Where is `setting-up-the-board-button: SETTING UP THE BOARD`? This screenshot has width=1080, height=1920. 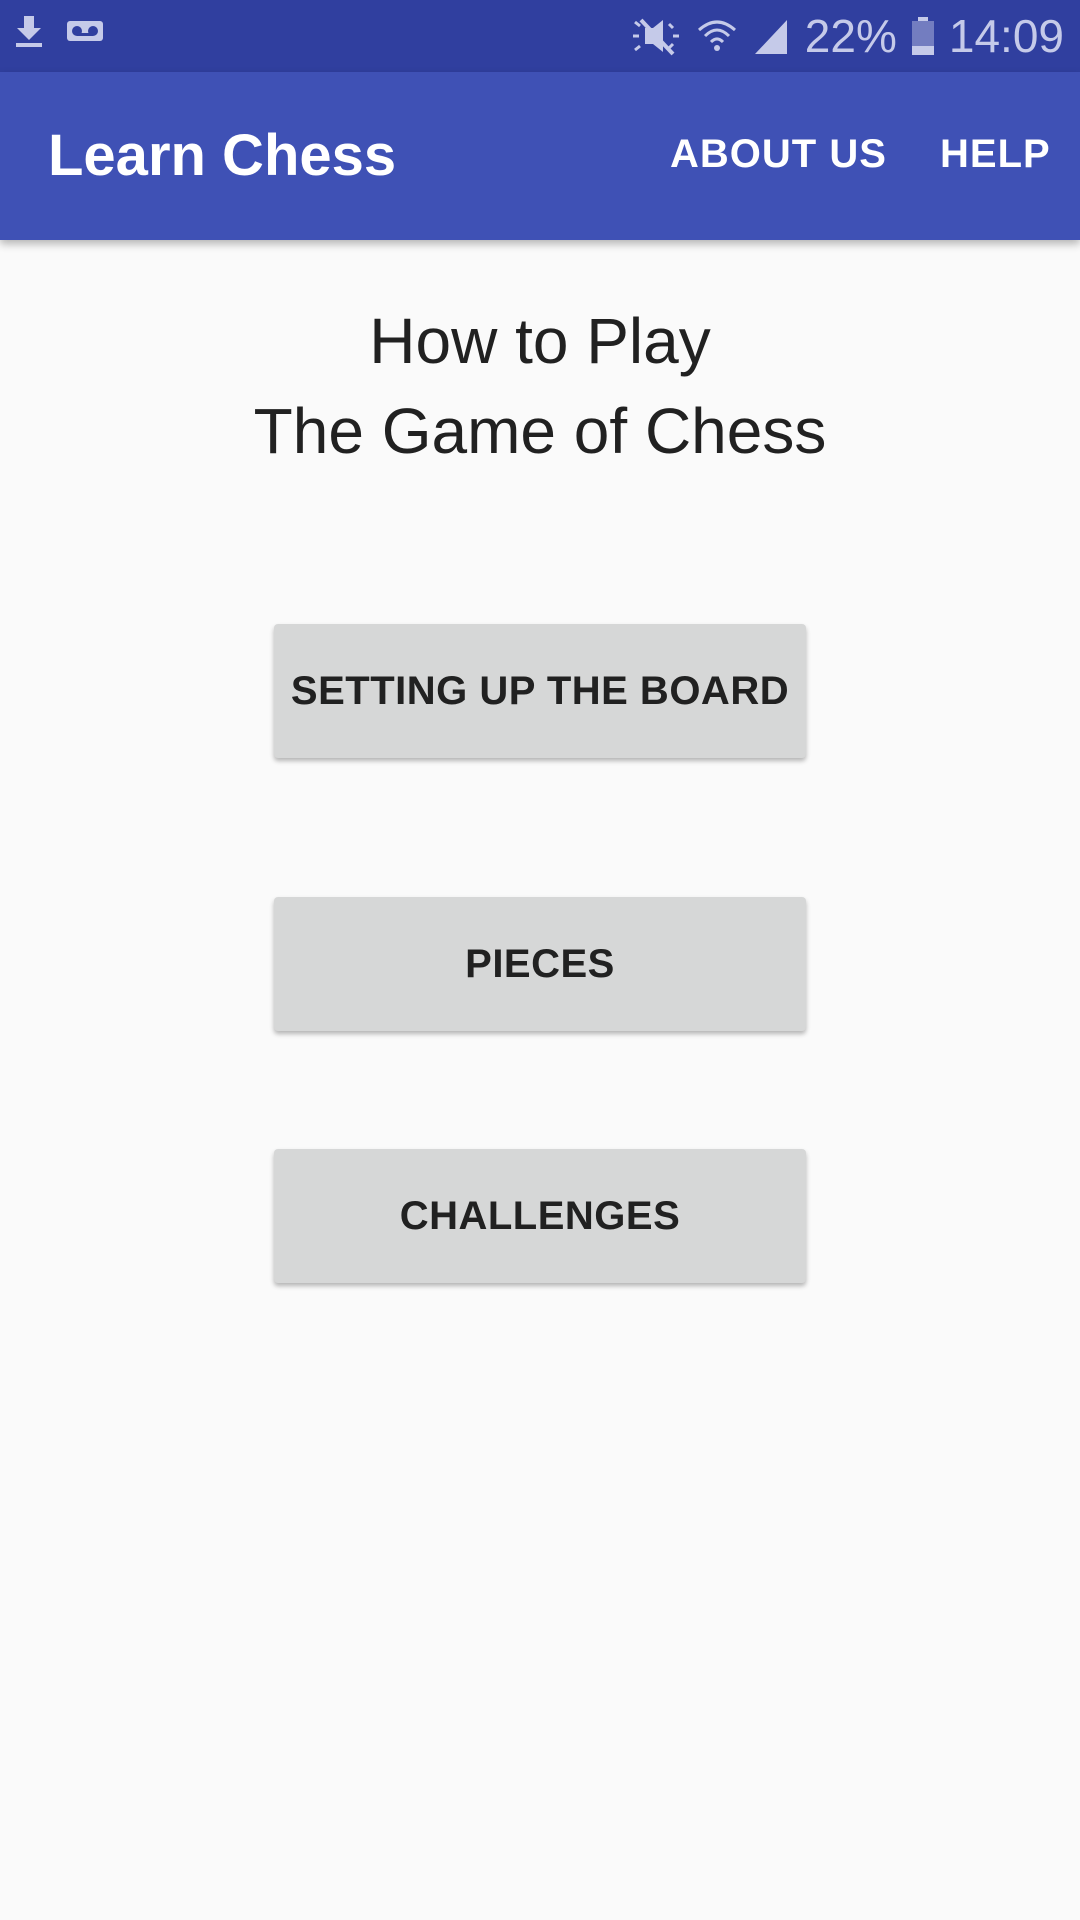 setting-up-the-board-button: SETTING UP THE BOARD is located at coordinates (540, 691).